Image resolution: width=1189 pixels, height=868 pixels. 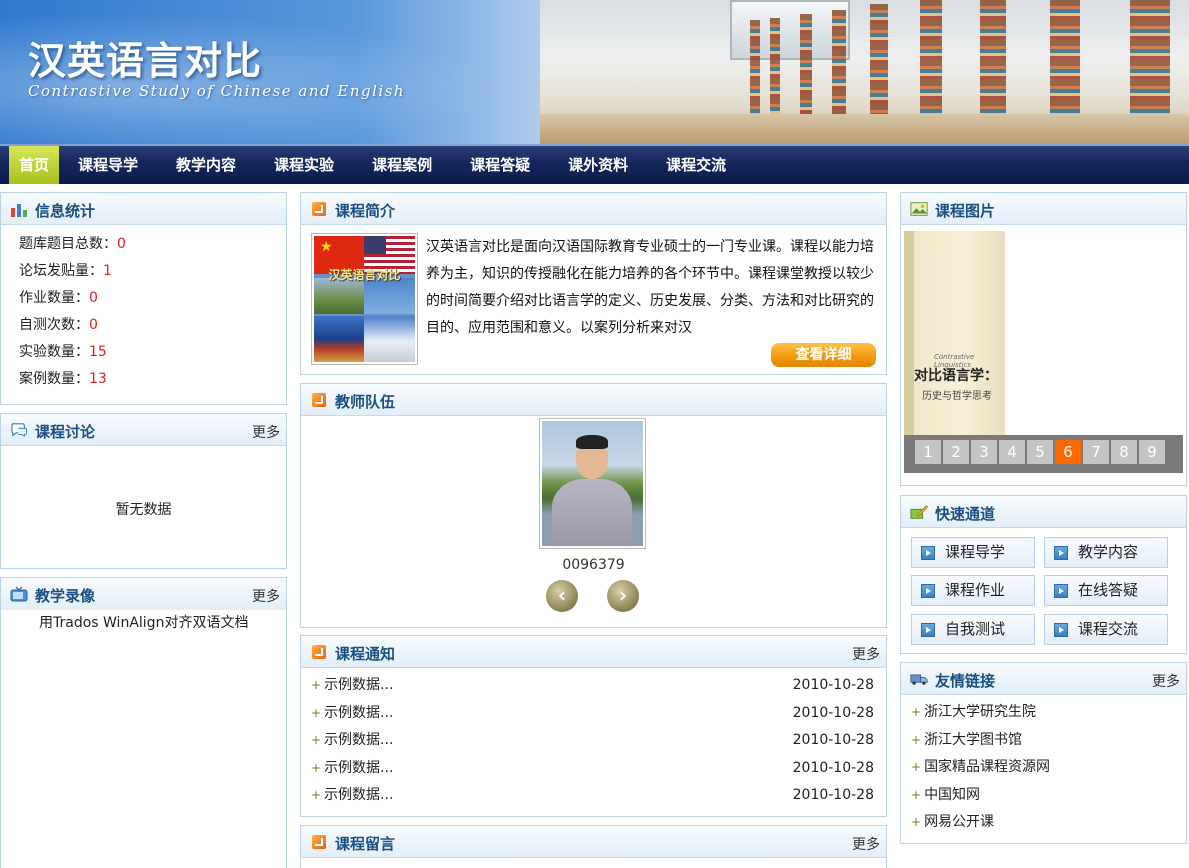 What do you see at coordinates (1043, 209) in the screenshot?
I see `pictures-panel-header: 课程图片` at bounding box center [1043, 209].